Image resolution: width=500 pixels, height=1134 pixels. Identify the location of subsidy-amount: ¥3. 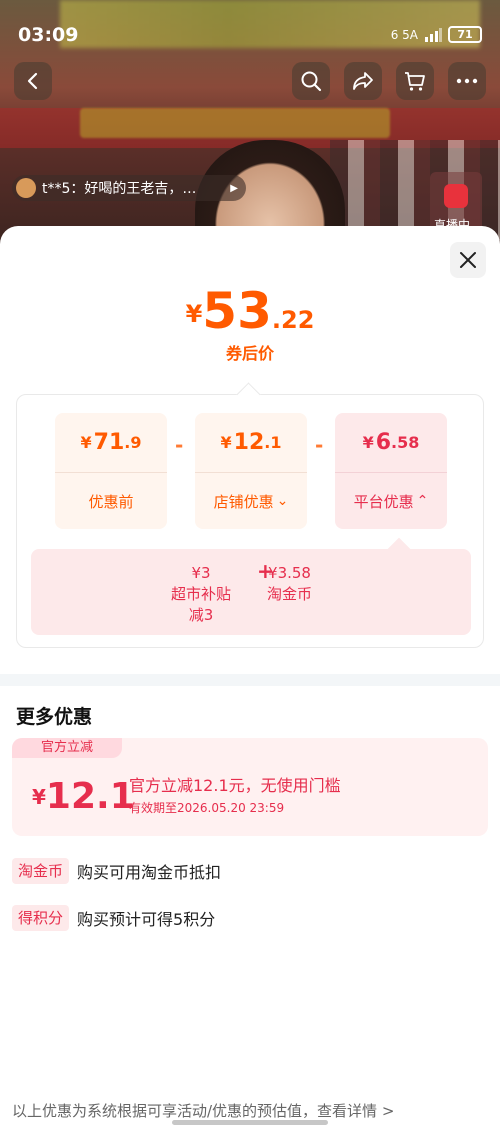
(201, 573).